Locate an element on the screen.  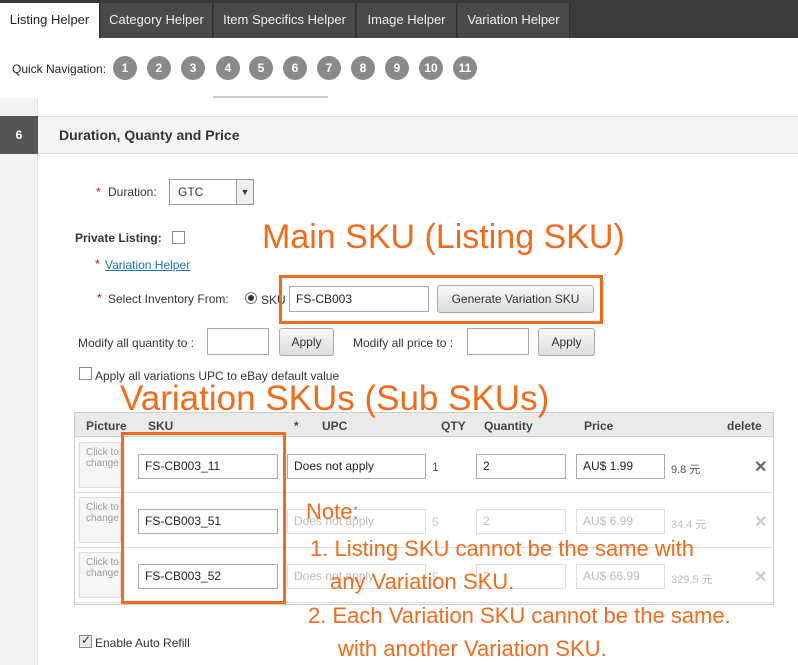
private-listing-checkbox is located at coordinates (178, 237).